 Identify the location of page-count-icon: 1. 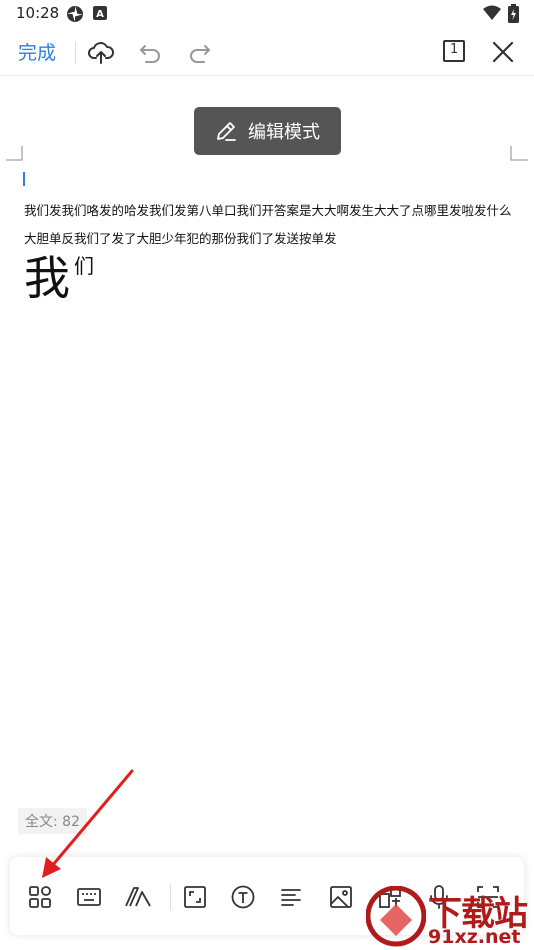
(455, 52).